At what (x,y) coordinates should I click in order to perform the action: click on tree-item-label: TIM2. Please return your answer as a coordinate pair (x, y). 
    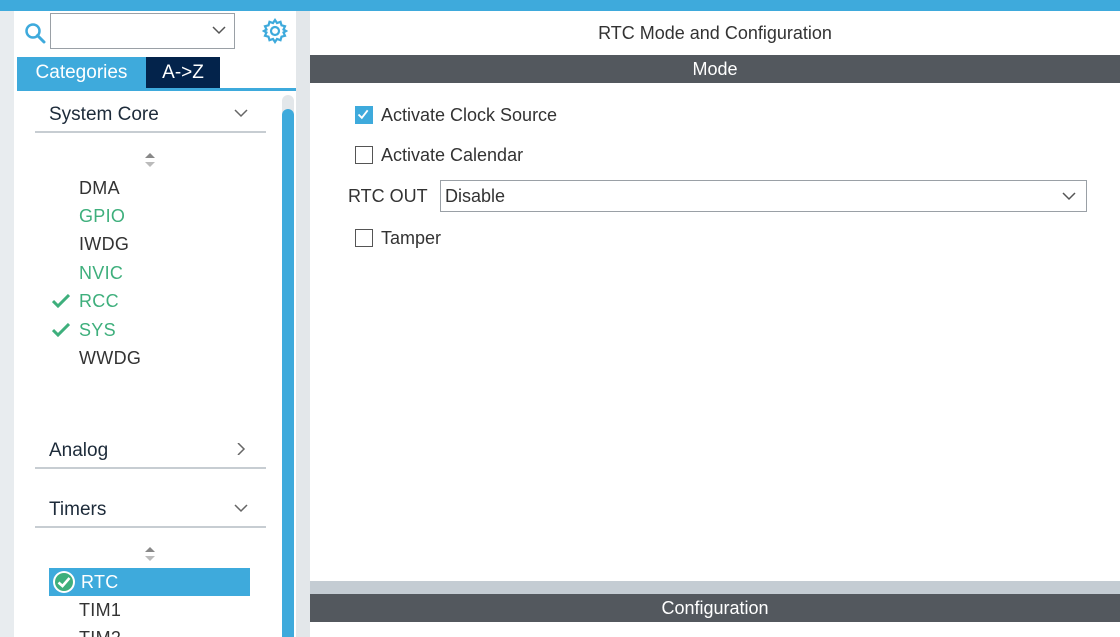
    Looking at the image, I should click on (100, 630).